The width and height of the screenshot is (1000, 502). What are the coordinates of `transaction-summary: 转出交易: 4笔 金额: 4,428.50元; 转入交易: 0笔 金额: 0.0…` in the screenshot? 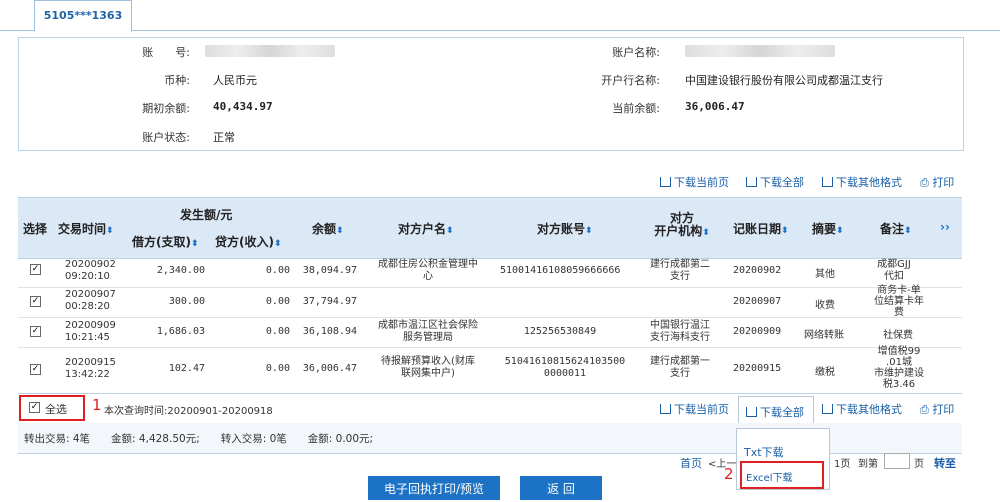 It's located at (199, 439).